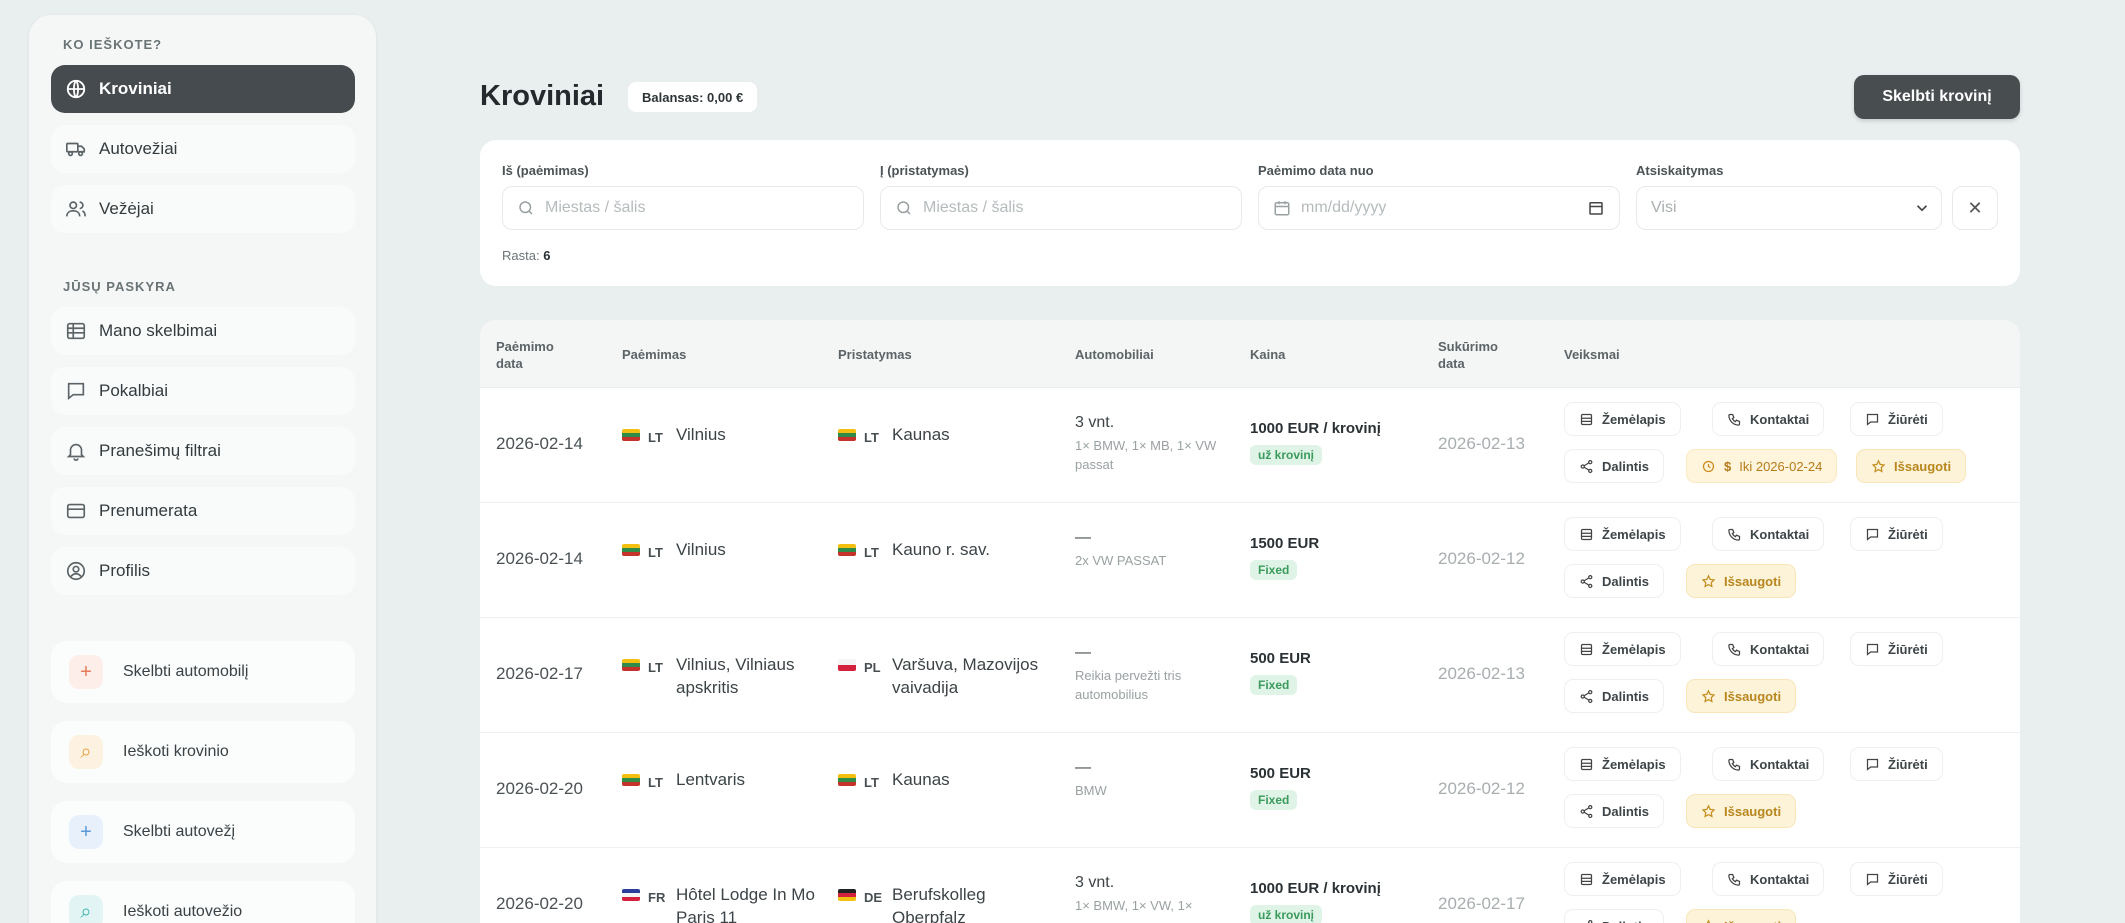  Describe the element at coordinates (948, 551) in the screenshot. I see `delivery-location: LT Kauno r. sav.` at that location.